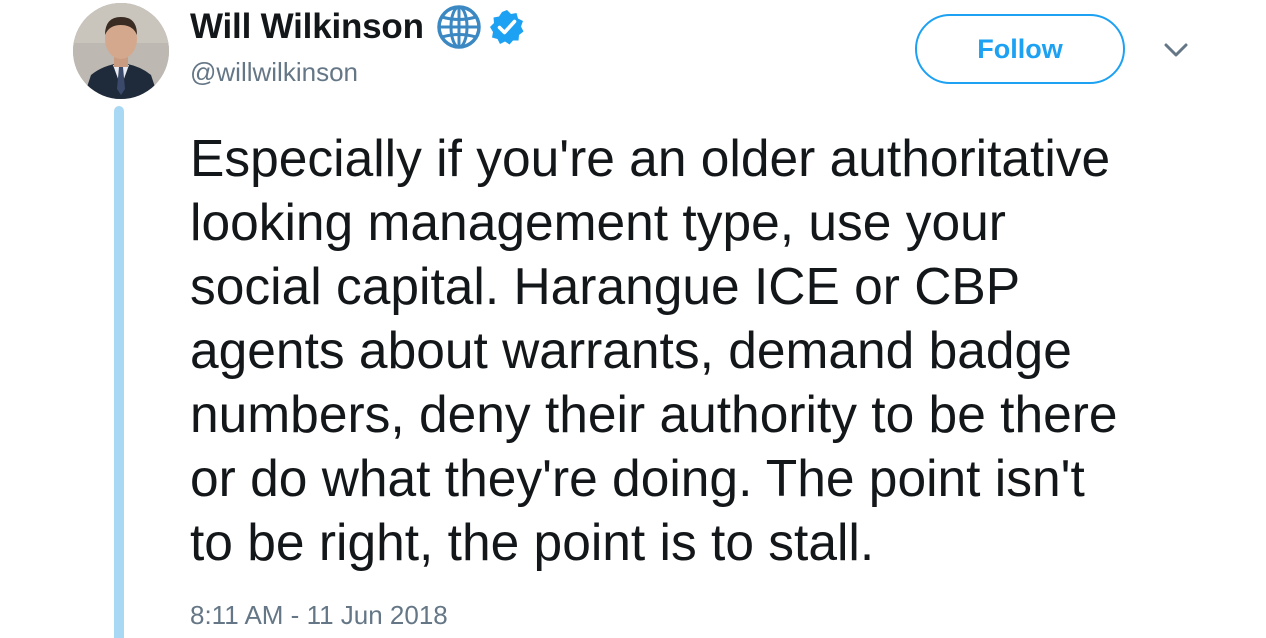 This screenshot has height=638, width=1266. Describe the element at coordinates (121, 51) in the screenshot. I see `avatar` at that location.